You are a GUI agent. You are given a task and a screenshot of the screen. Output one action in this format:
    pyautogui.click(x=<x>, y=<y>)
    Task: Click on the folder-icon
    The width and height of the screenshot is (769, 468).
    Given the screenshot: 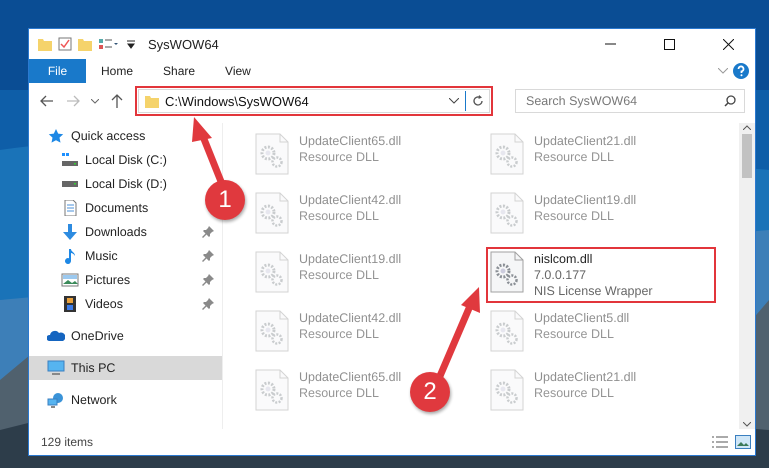 What is the action you would take?
    pyautogui.click(x=152, y=101)
    